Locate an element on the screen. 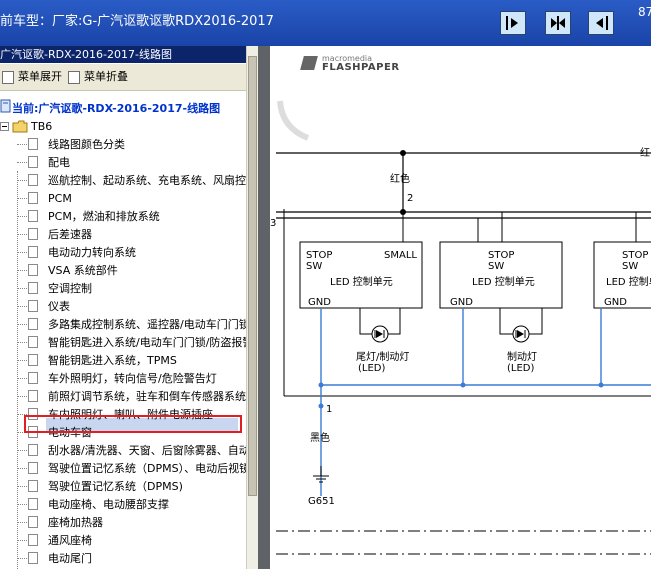 Image resolution: width=651 pixels, height=569 pixels. tree-item: 驾驶位置记忆系统（DPMS) is located at coordinates (123, 487).